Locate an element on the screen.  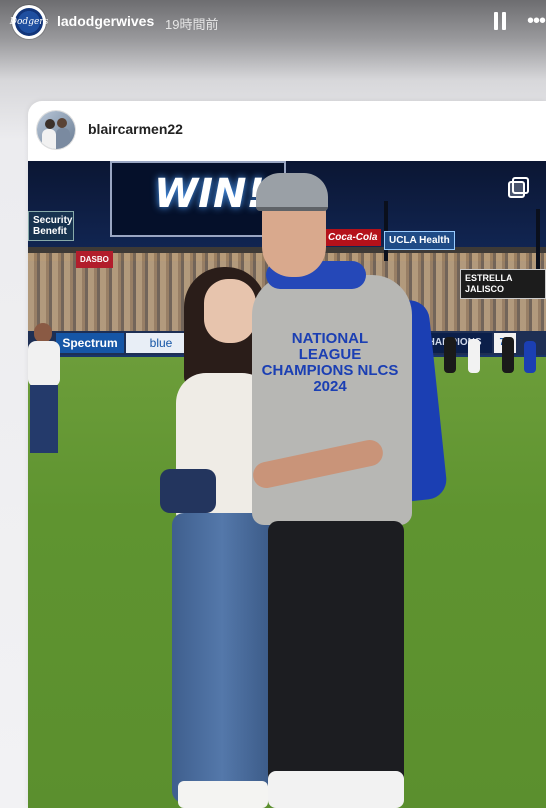
post-author-username: blaircarmen22 is located at coordinates (135, 129).